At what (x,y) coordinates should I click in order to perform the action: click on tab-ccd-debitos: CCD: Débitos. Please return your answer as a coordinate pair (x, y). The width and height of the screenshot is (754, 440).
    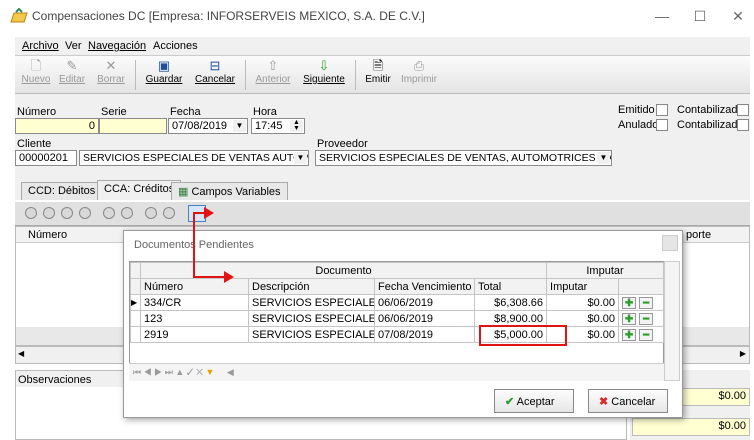
    Looking at the image, I should click on (62, 191).